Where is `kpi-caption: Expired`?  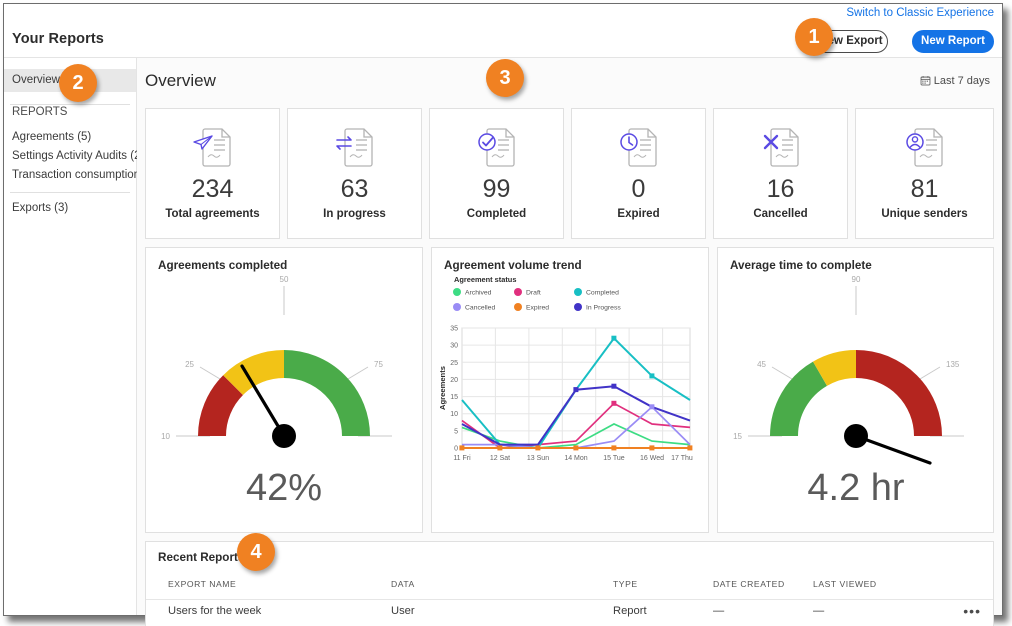 kpi-caption: Expired is located at coordinates (638, 214).